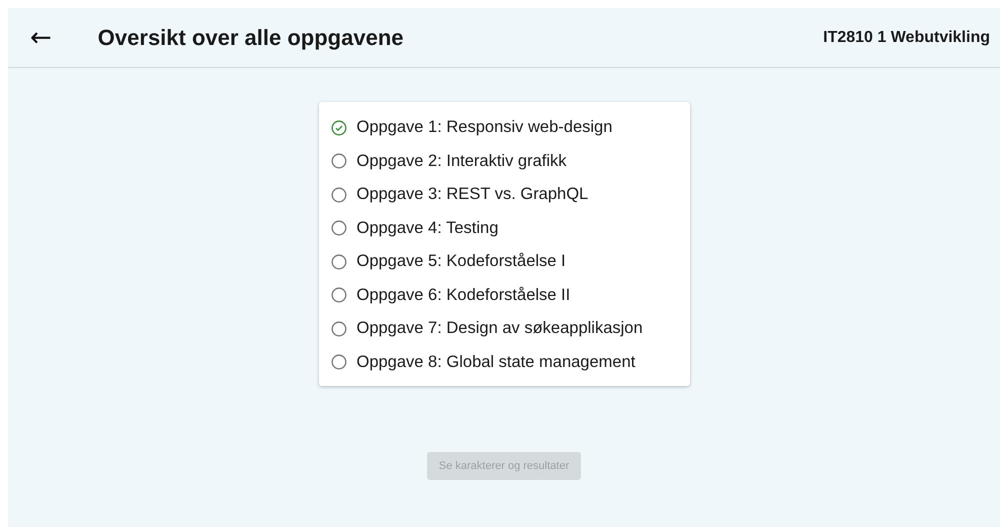 The image size is (1000, 527). I want to click on page-title: Oversikt over alle oppgavene, so click(251, 37).